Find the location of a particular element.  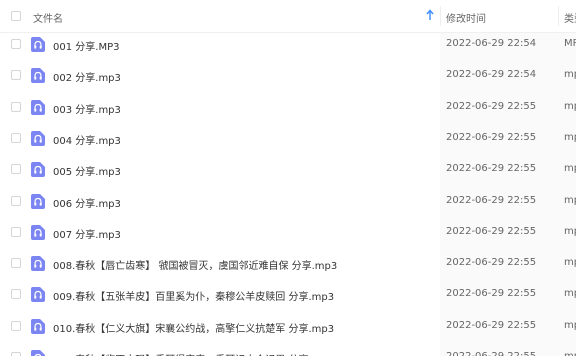

file-name: 003 分享.mp3 is located at coordinates (87, 108).